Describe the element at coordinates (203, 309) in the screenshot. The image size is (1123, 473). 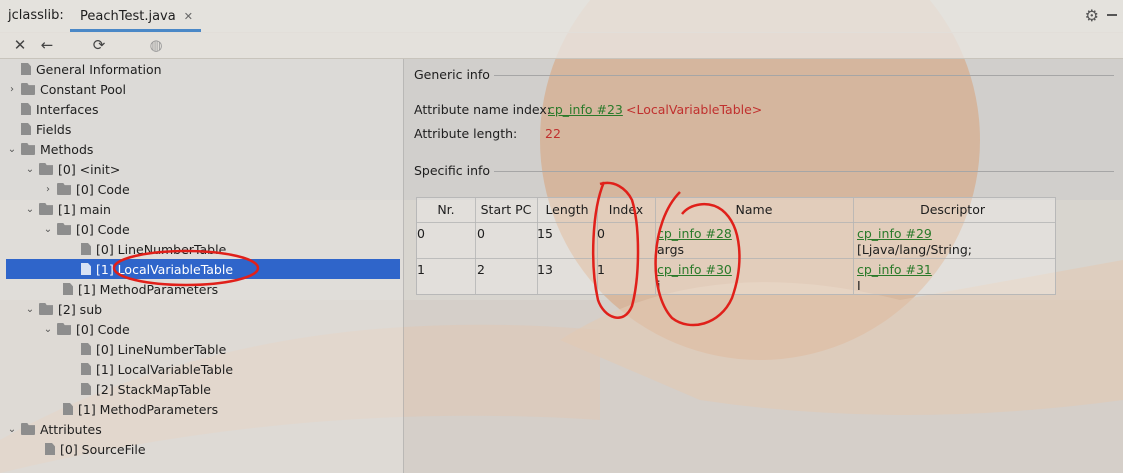
I see `tree-item-sub: ⌄ [2] sub` at that location.